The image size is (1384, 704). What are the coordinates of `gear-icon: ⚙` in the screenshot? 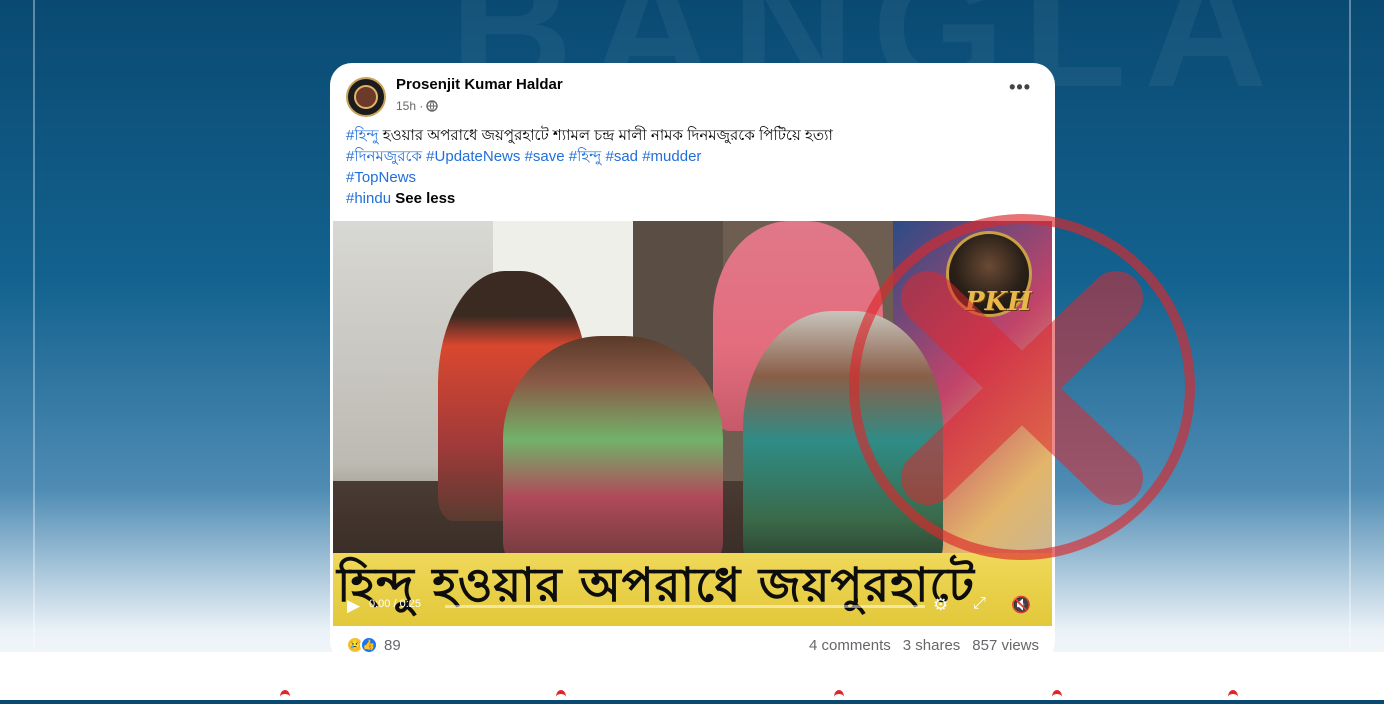 It's located at (941, 604).